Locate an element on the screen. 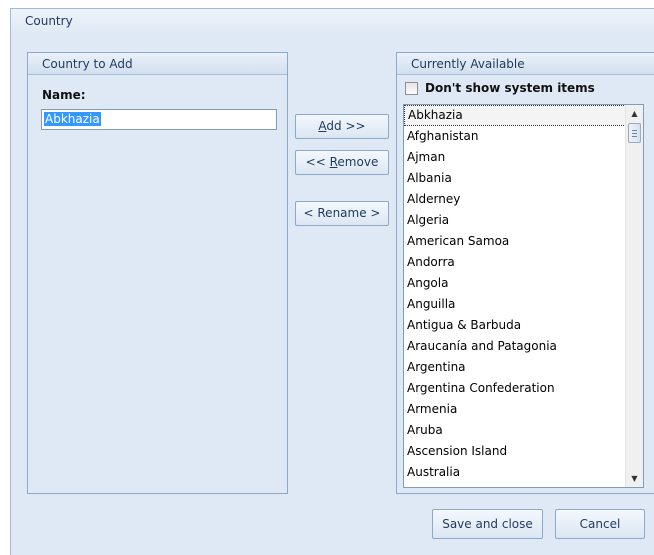  remove-button-label: << Remove is located at coordinates (342, 162).